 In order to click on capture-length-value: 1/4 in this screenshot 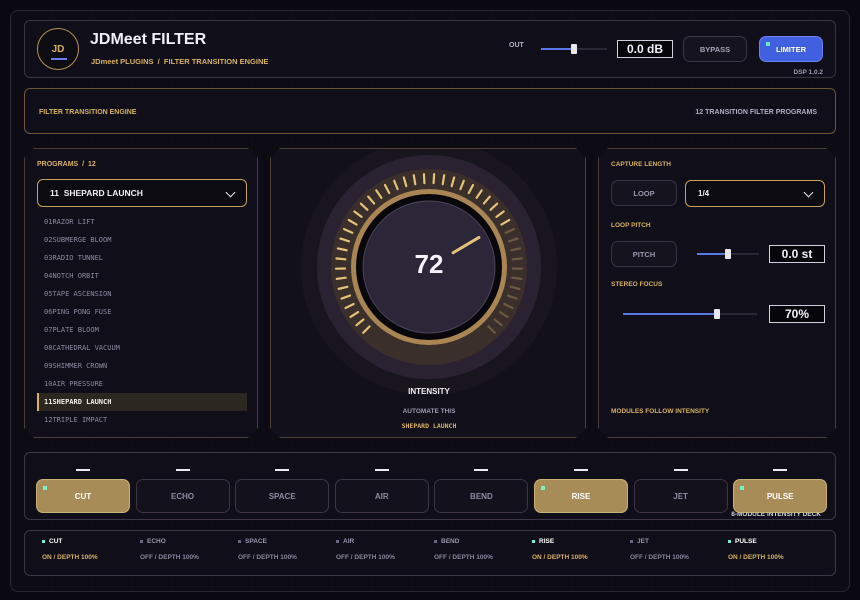, I will do `click(704, 193)`.